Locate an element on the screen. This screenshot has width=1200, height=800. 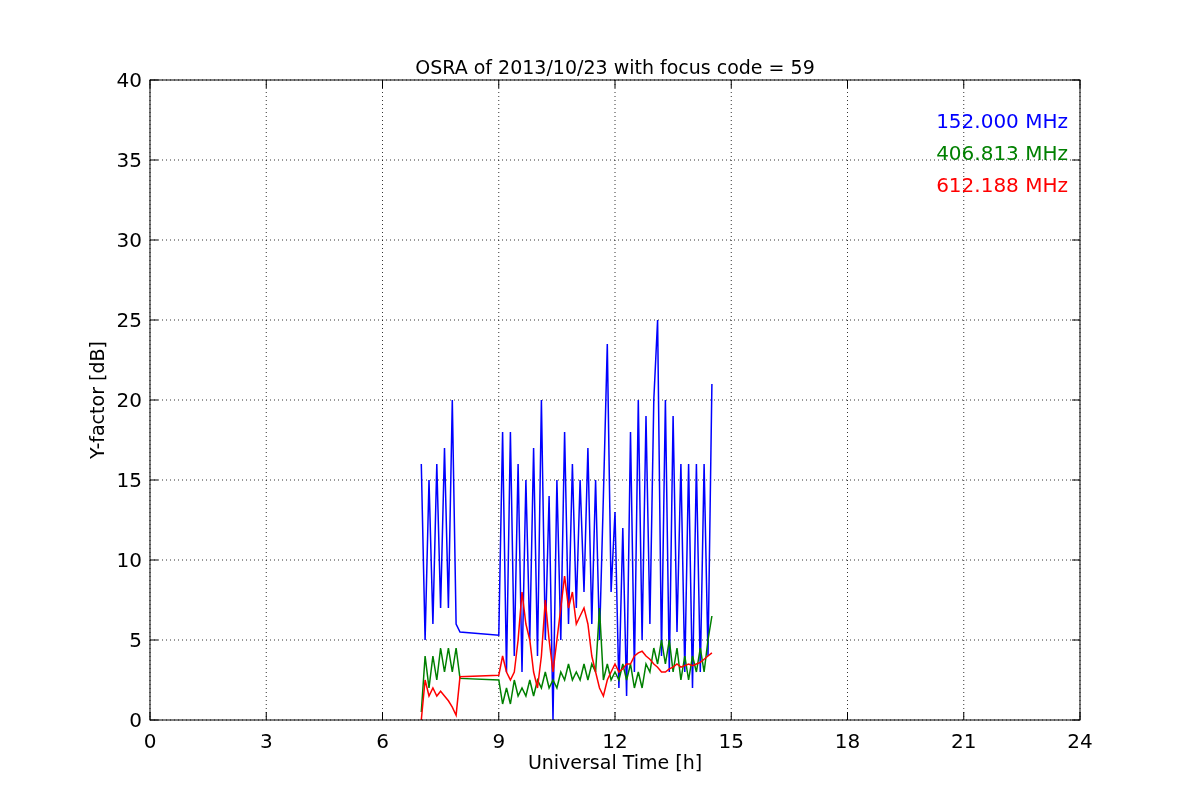
x-tick-label: 18 is located at coordinates (847, 741).